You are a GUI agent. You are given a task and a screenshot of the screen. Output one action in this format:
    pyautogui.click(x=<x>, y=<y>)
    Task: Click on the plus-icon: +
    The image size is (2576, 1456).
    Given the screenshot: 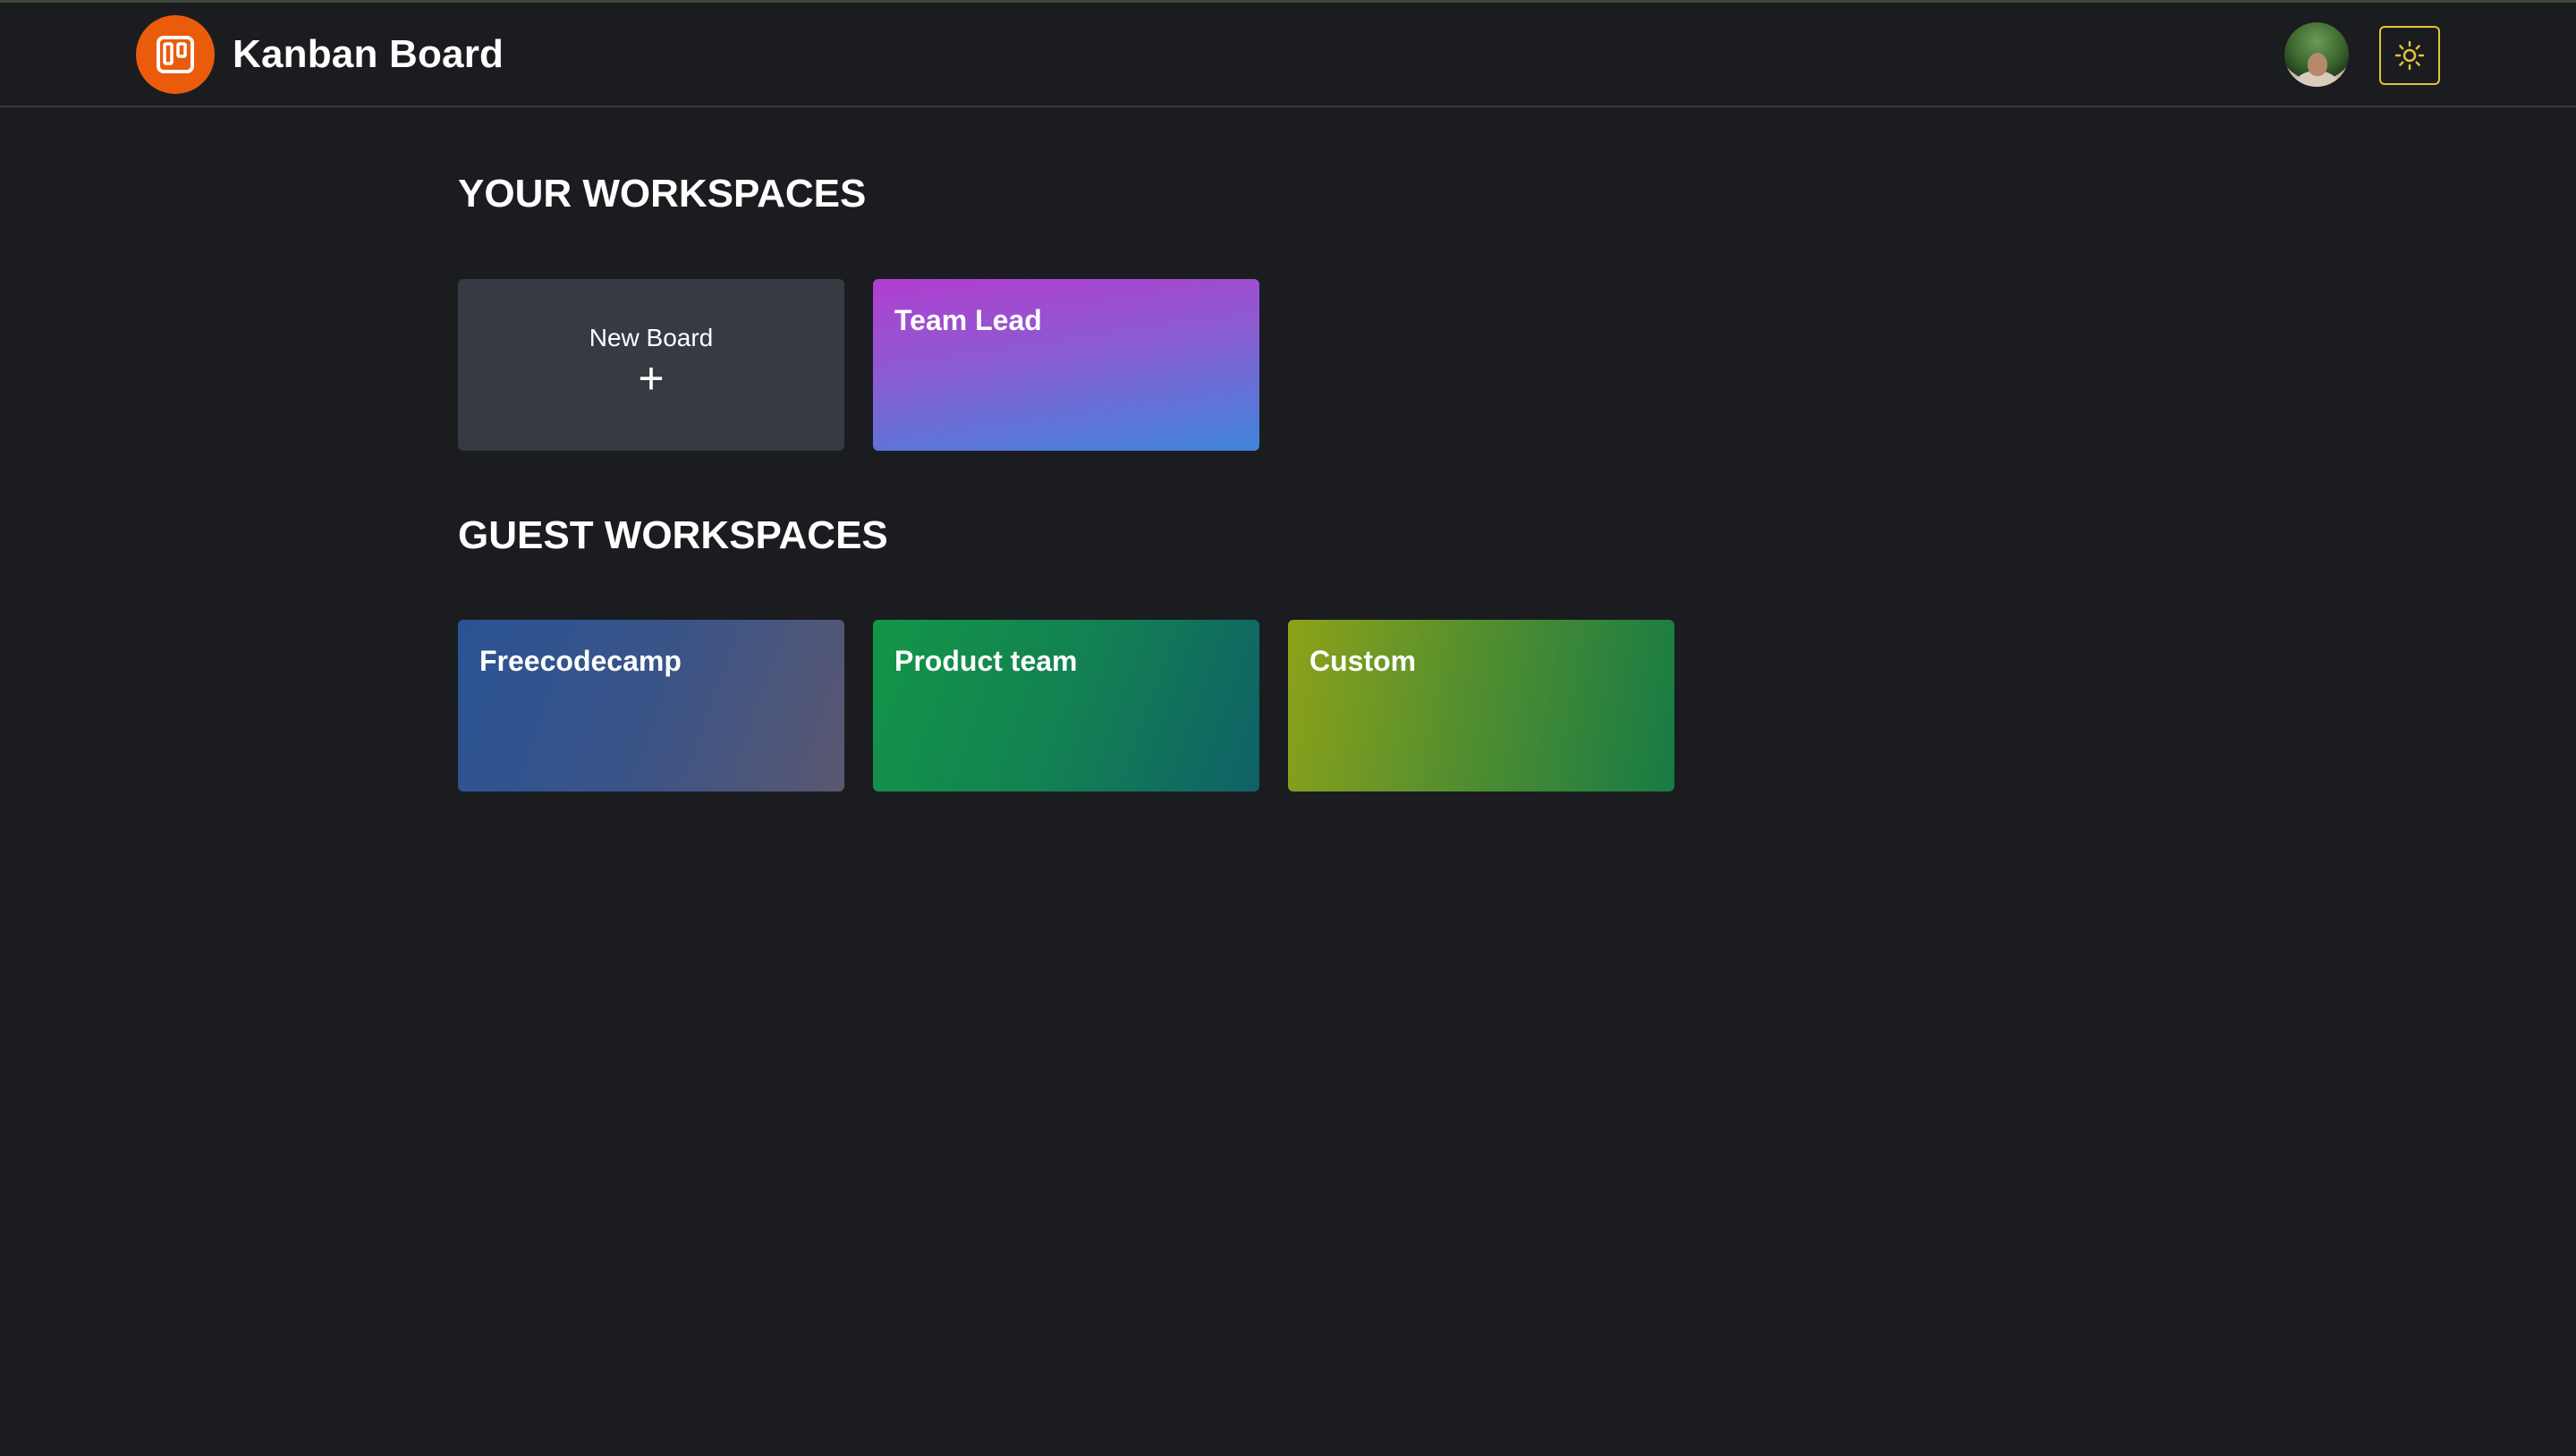 What is the action you would take?
    pyautogui.click(x=651, y=378)
    